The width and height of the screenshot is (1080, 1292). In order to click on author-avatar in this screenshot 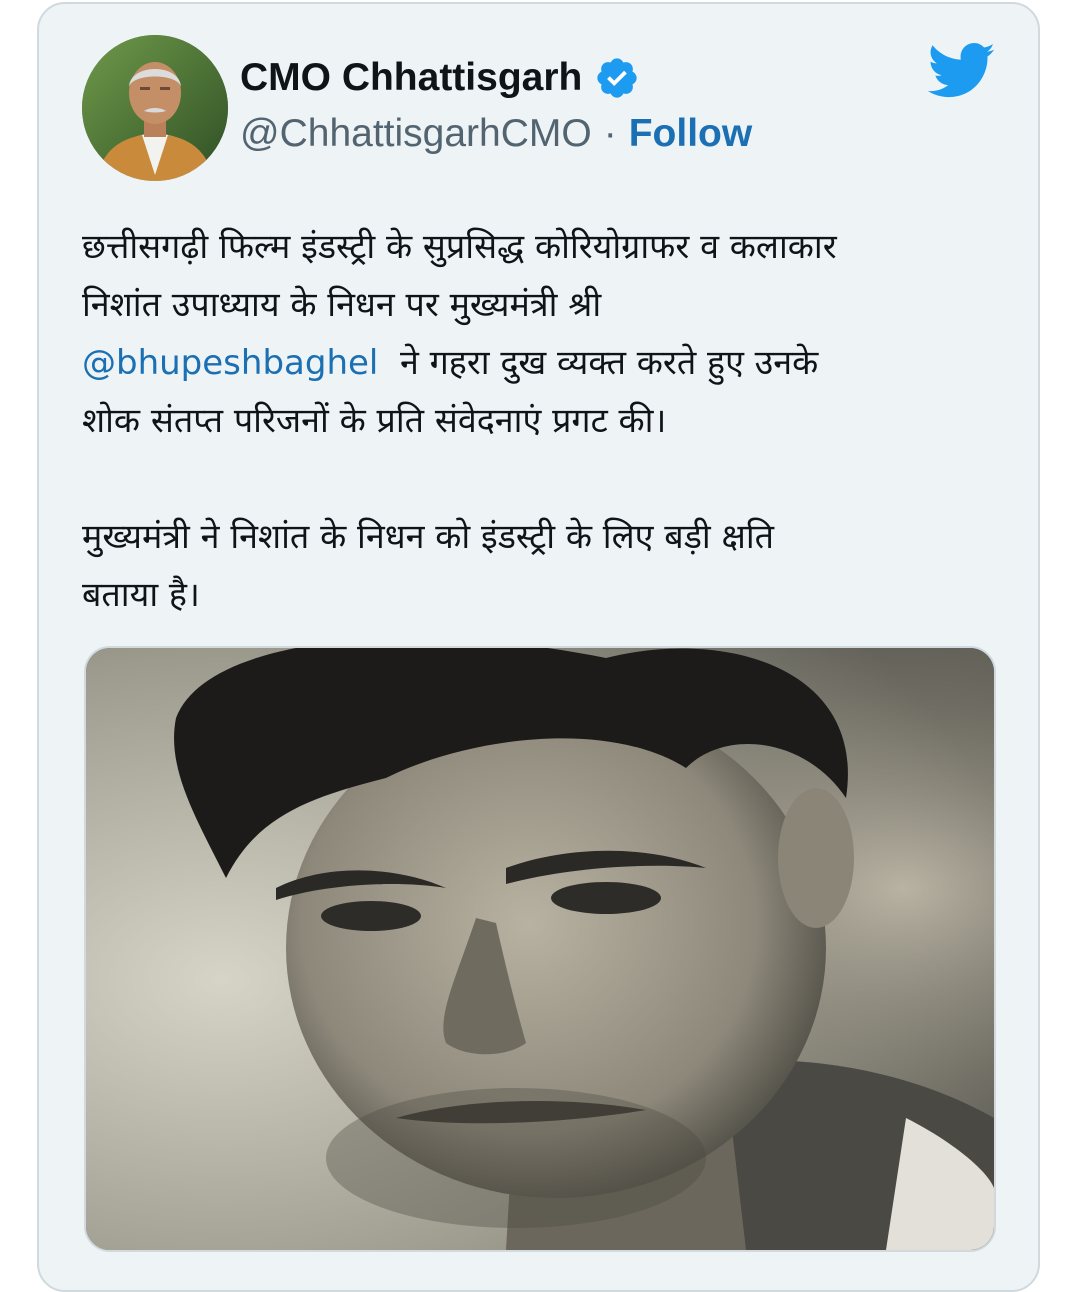, I will do `click(155, 108)`.